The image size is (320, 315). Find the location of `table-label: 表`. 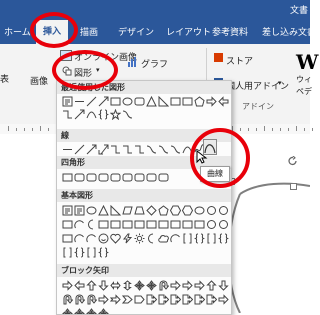

table-label: 表 is located at coordinates (4, 78).